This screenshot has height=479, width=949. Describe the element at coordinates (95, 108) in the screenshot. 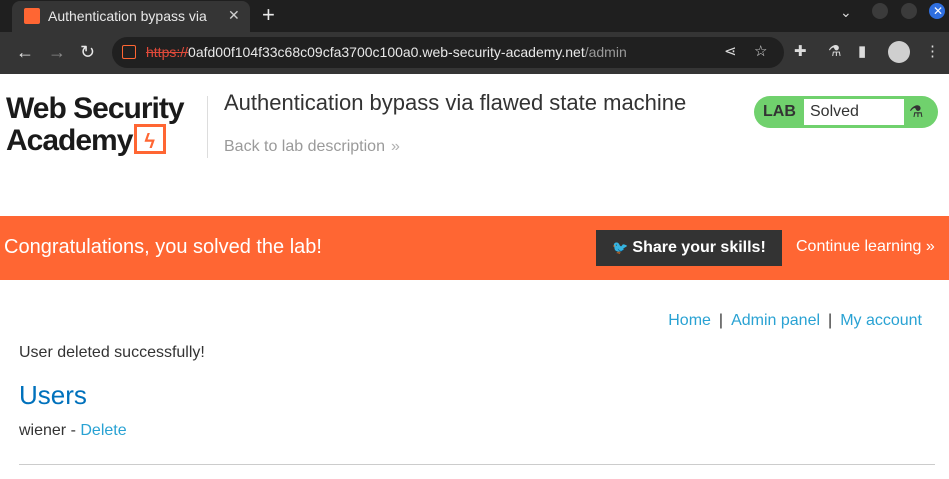

I see `logo-line1: Web Security` at that location.